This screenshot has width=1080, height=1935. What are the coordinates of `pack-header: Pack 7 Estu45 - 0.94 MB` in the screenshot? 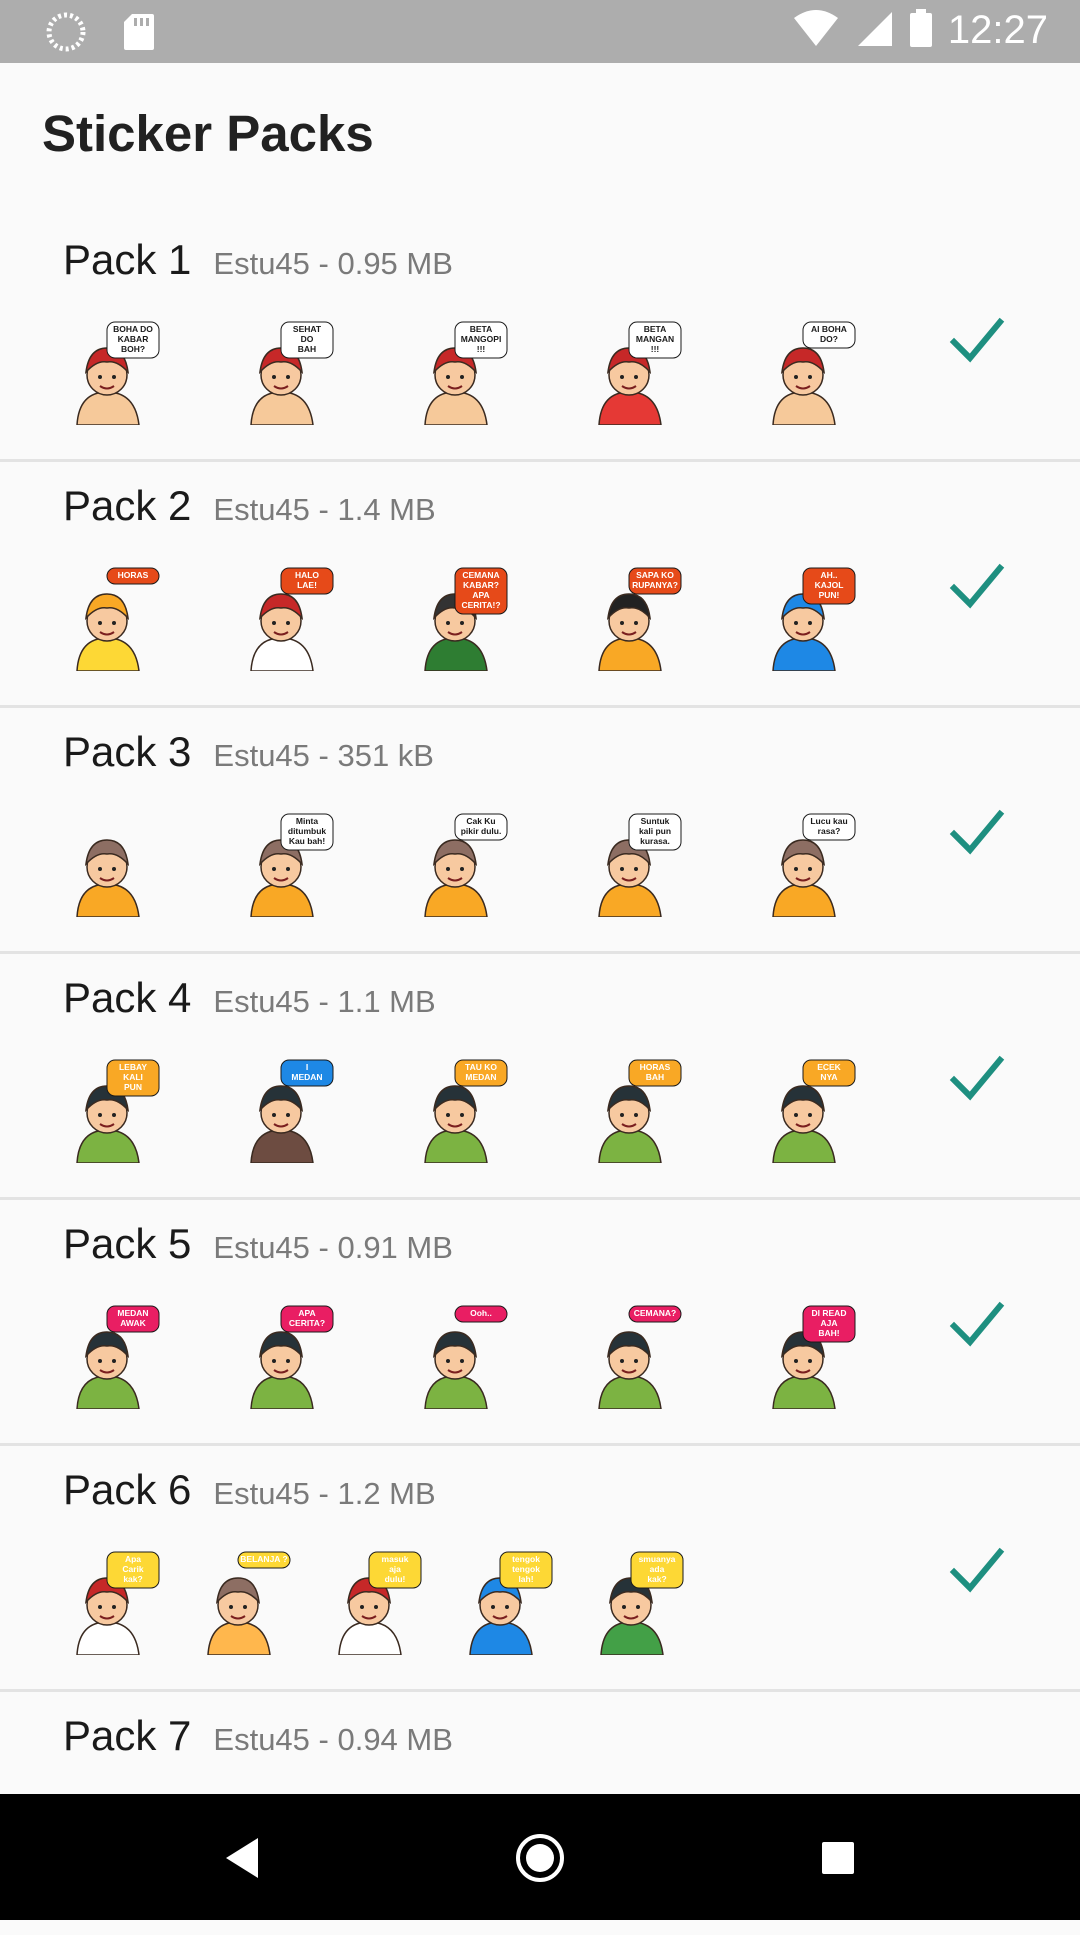 It's located at (258, 1736).